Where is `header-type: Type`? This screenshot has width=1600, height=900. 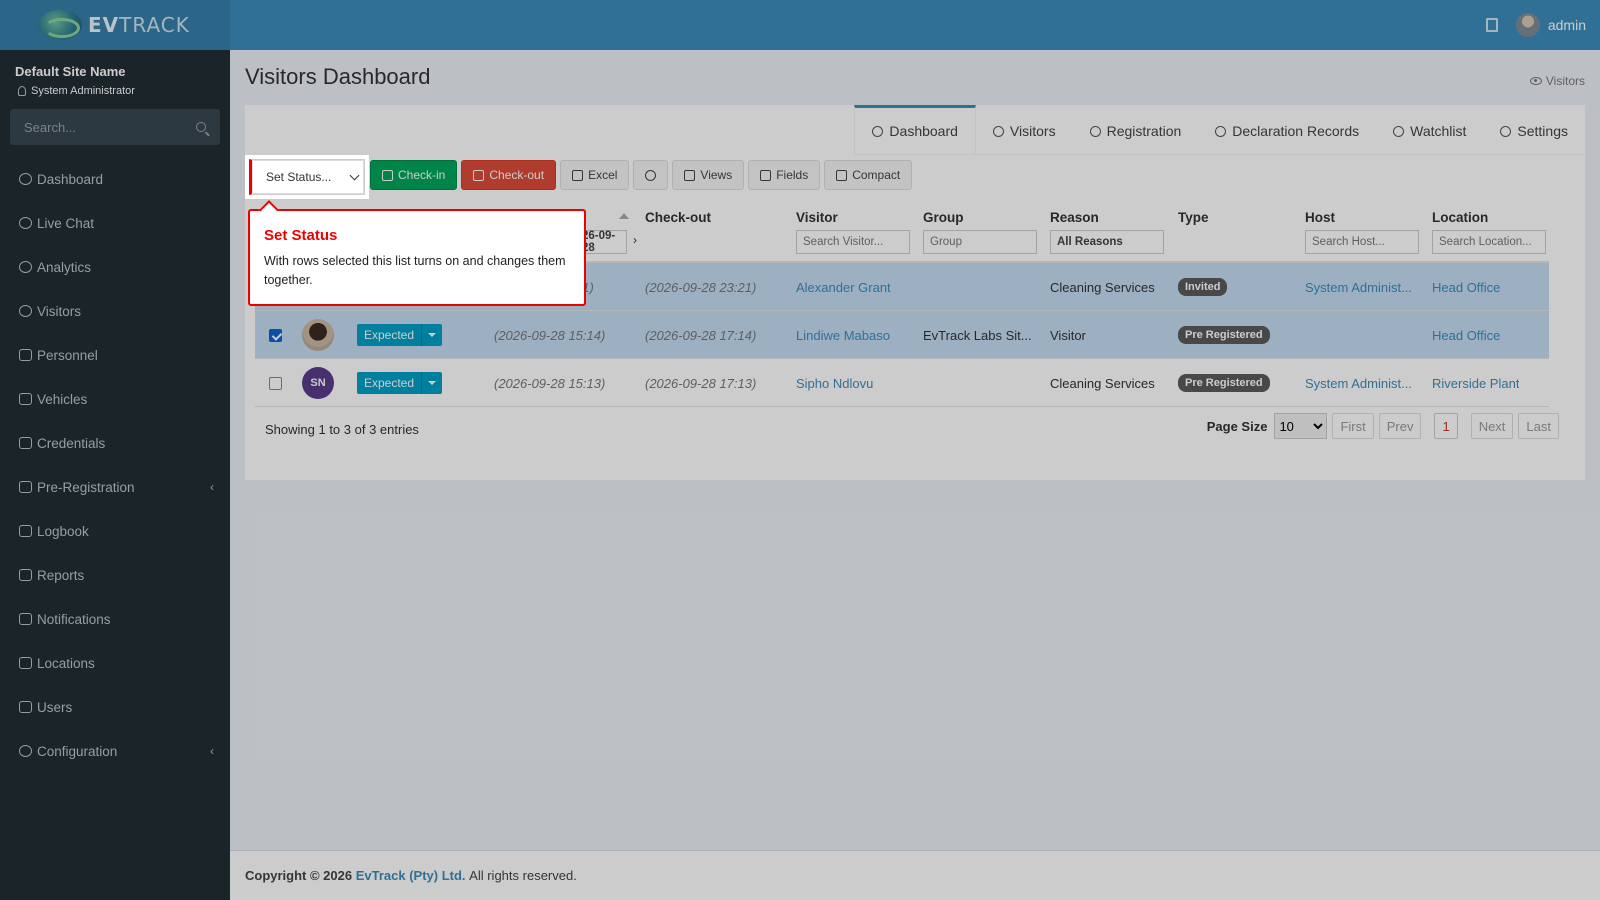 header-type: Type is located at coordinates (1193, 217).